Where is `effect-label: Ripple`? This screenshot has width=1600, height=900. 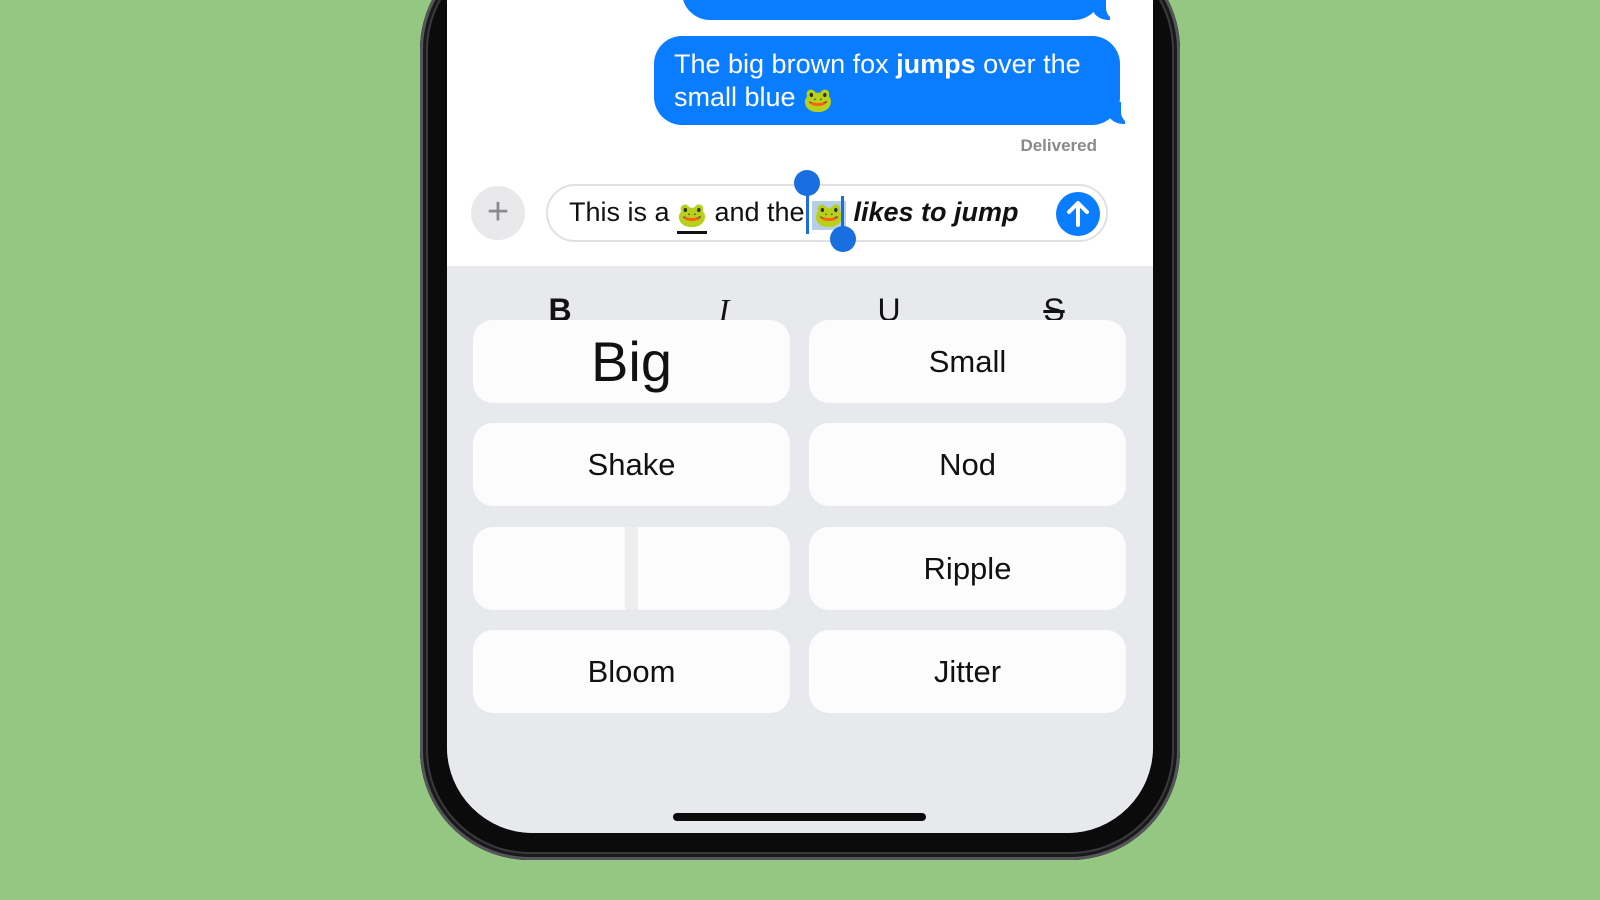 effect-label: Ripple is located at coordinates (967, 568).